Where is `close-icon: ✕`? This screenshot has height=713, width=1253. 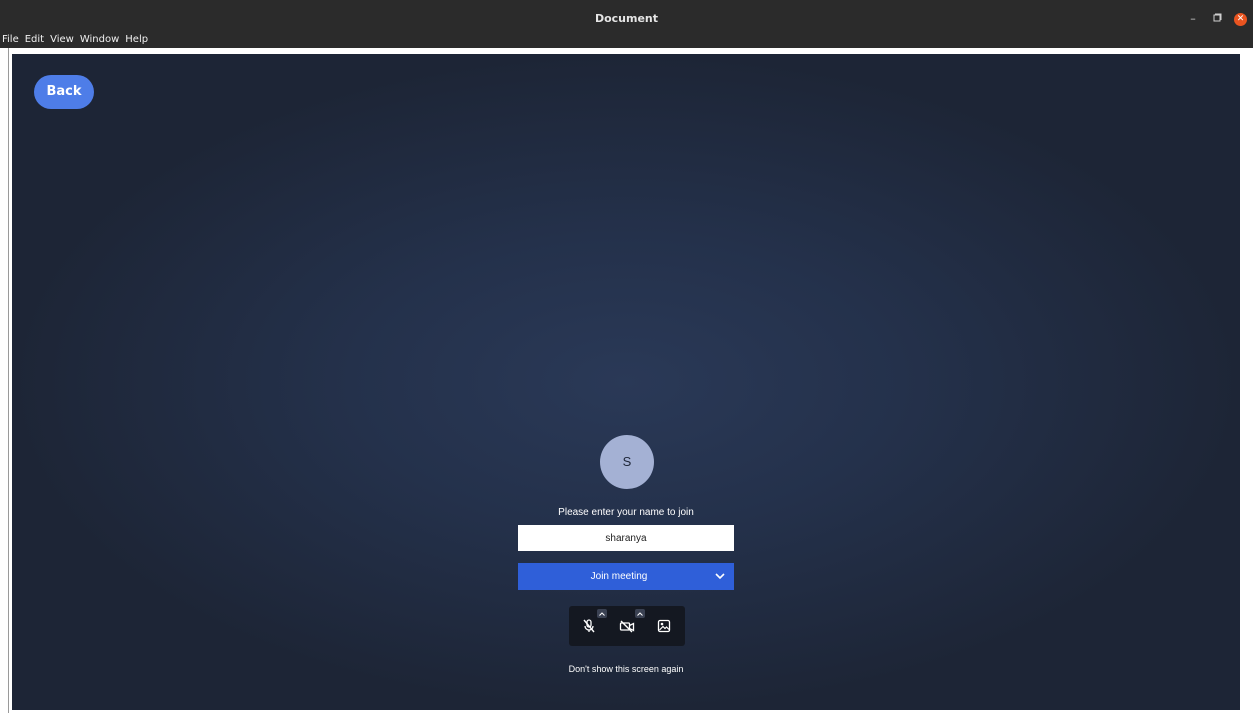
close-icon: ✕ is located at coordinates (1240, 19).